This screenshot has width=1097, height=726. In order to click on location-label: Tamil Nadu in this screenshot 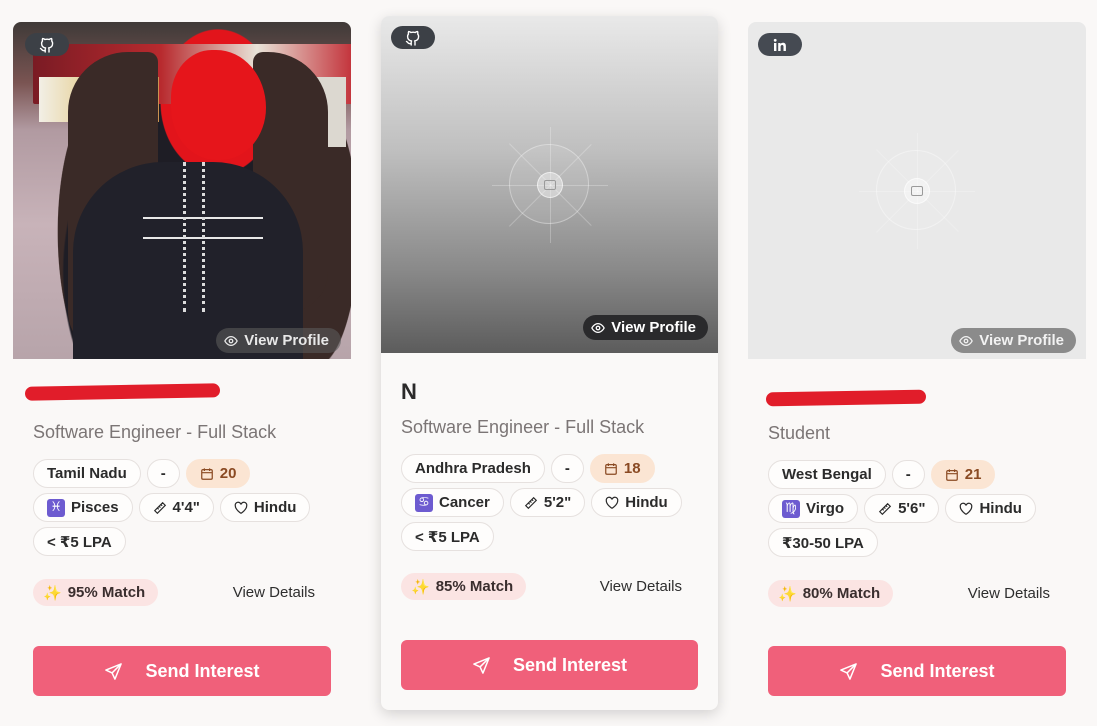, I will do `click(87, 473)`.